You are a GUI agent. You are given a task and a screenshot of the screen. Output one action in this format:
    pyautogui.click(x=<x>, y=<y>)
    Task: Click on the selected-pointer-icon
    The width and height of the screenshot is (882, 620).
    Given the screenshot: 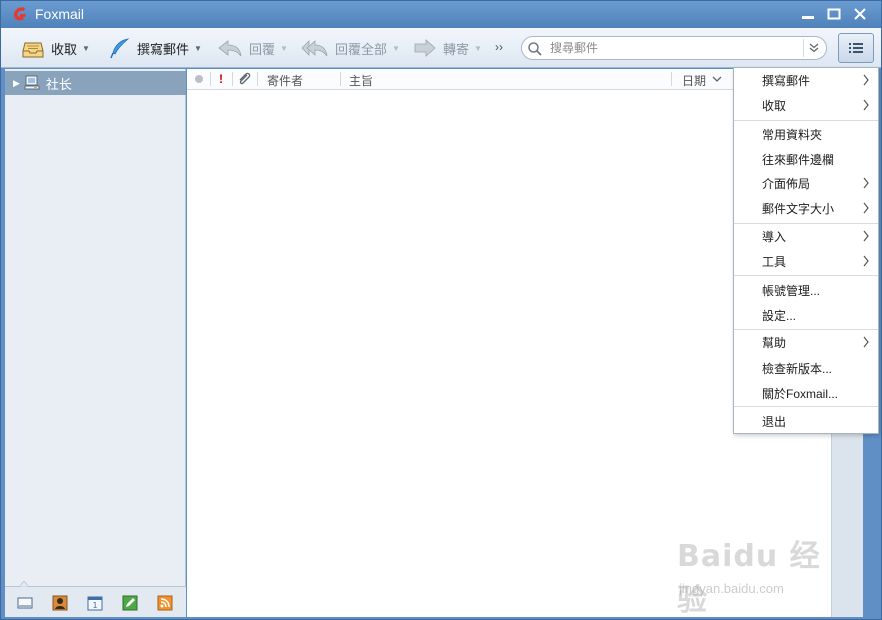 What is the action you would take?
    pyautogui.click(x=24, y=584)
    